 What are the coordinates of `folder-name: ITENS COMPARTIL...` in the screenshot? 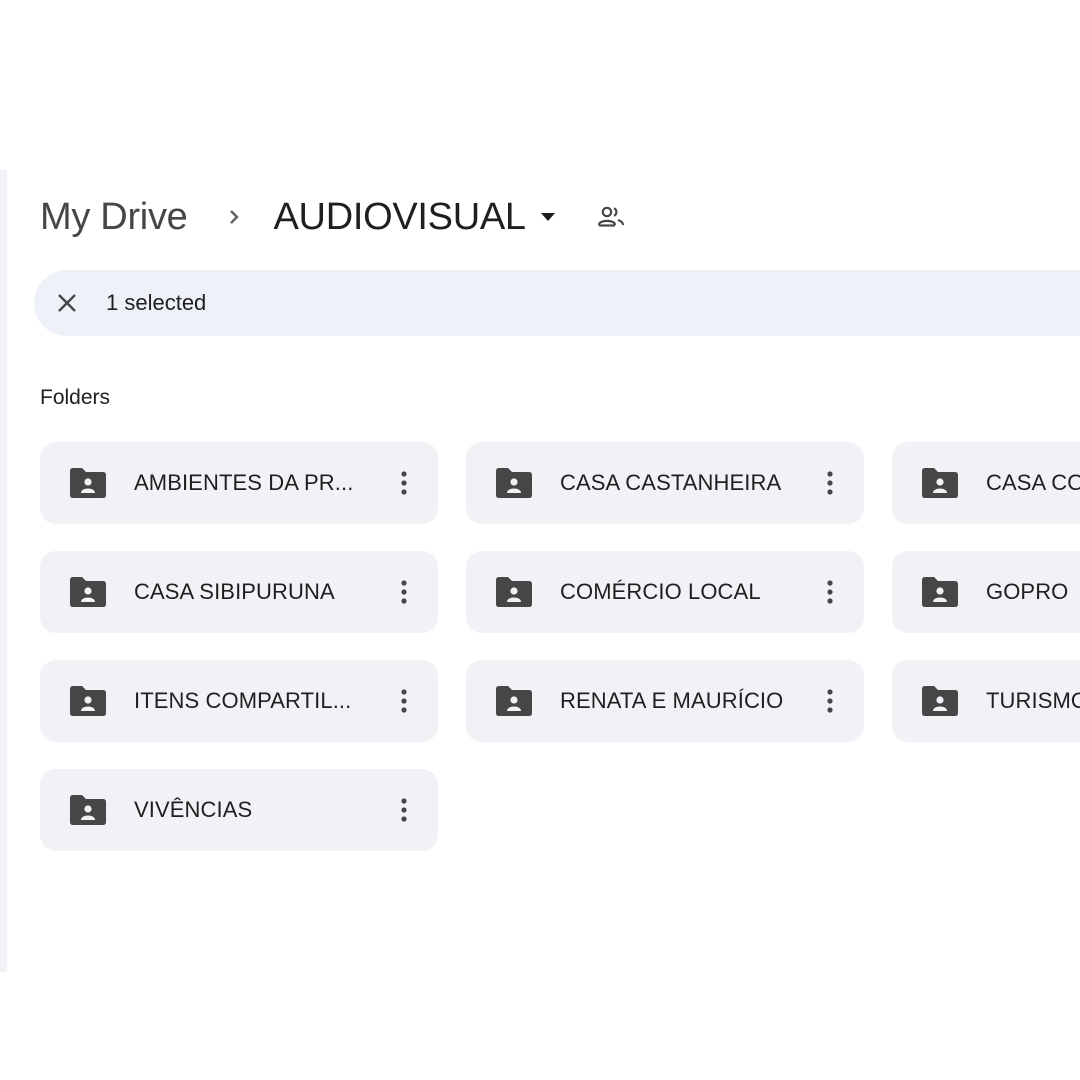 It's located at (243, 700).